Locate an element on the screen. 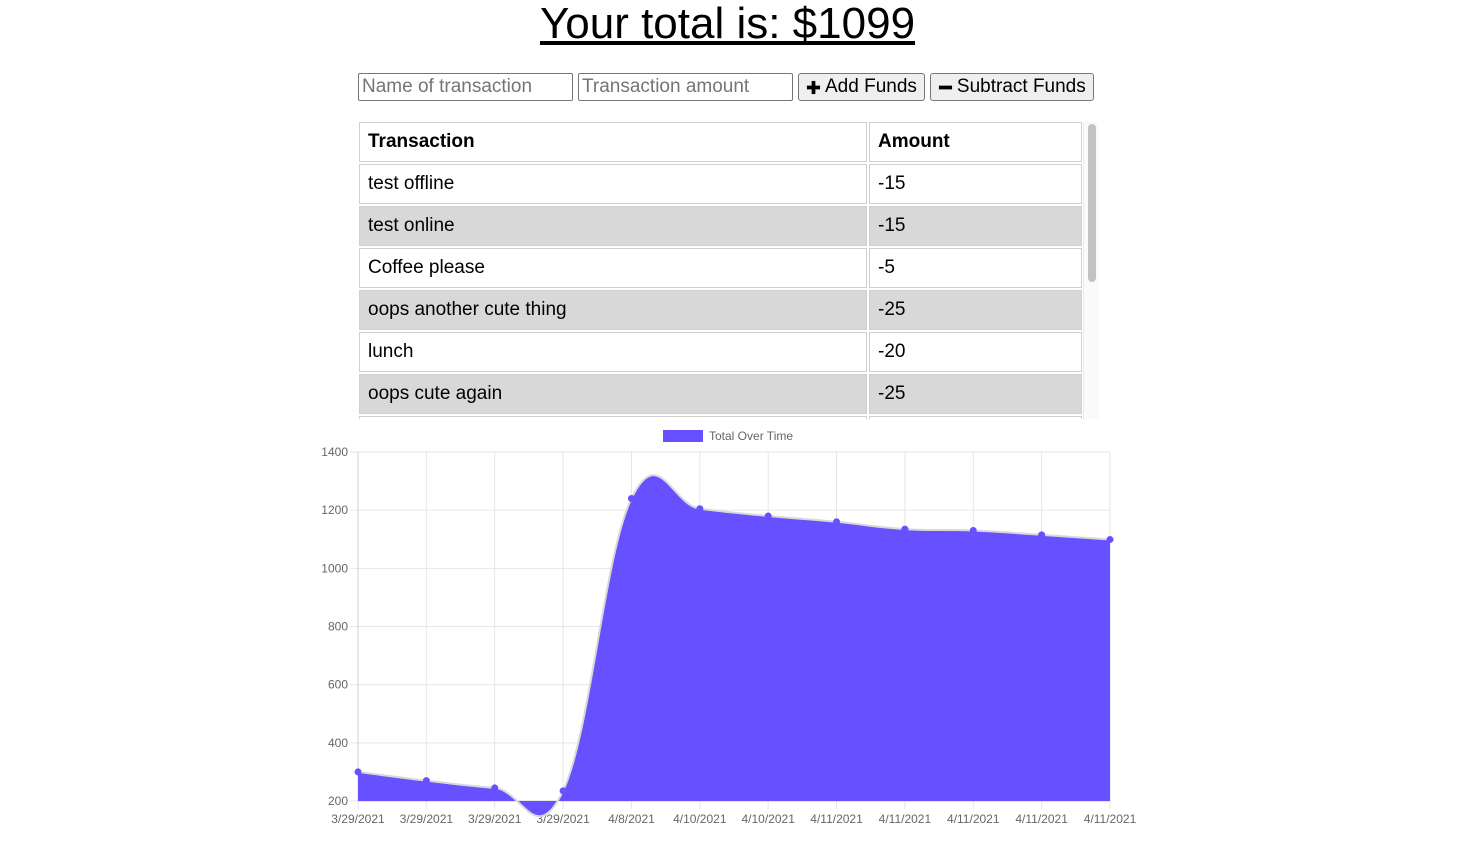 The width and height of the screenshot is (1479, 845). x-tick-label: 4/8/2021 is located at coordinates (631, 819).